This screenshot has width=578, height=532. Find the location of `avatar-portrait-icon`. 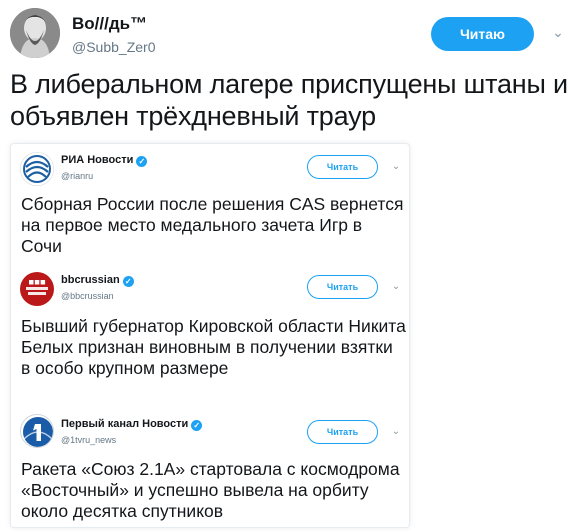

avatar-portrait-icon is located at coordinates (35, 33).